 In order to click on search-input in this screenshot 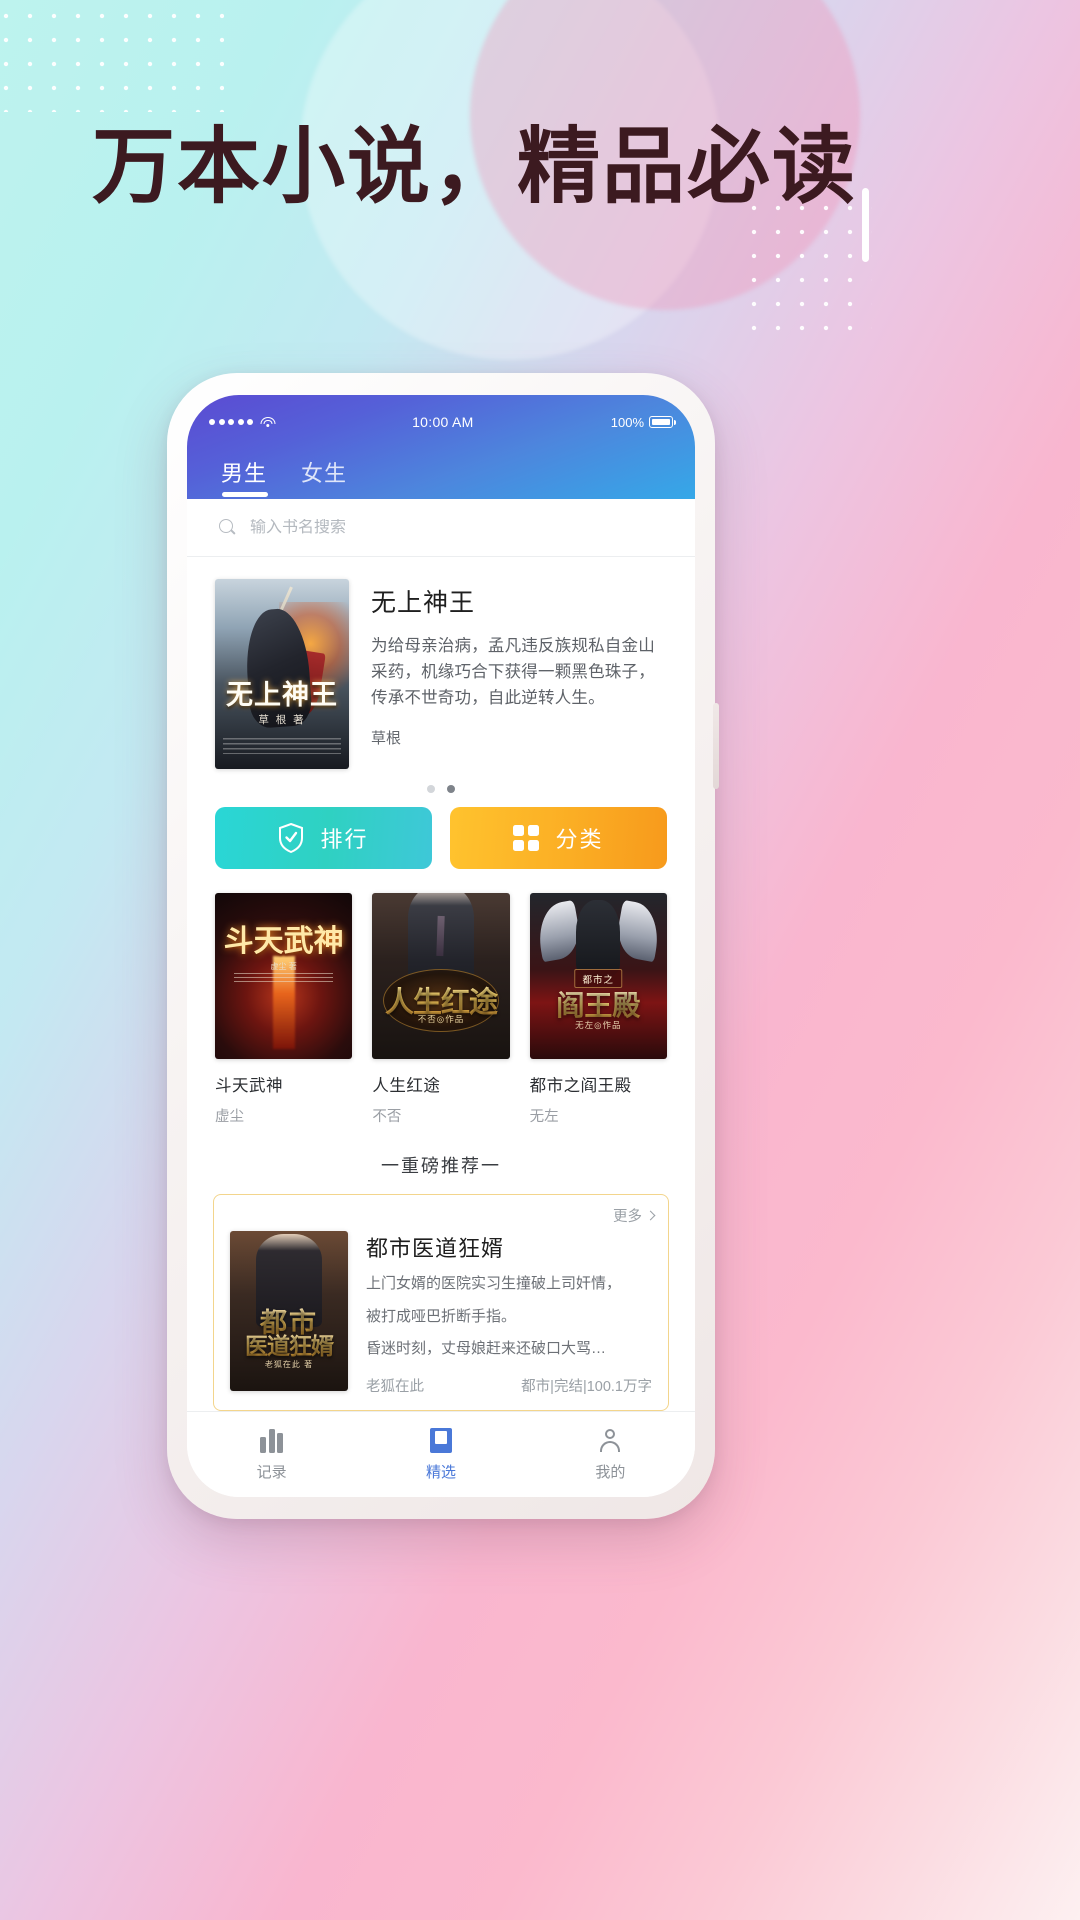, I will do `click(456, 527)`.